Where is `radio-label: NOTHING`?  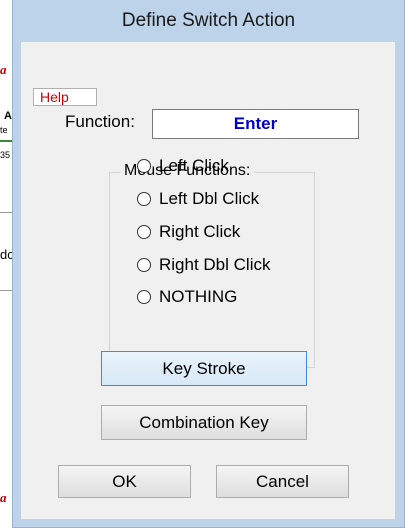
radio-label: NOTHING is located at coordinates (198, 296).